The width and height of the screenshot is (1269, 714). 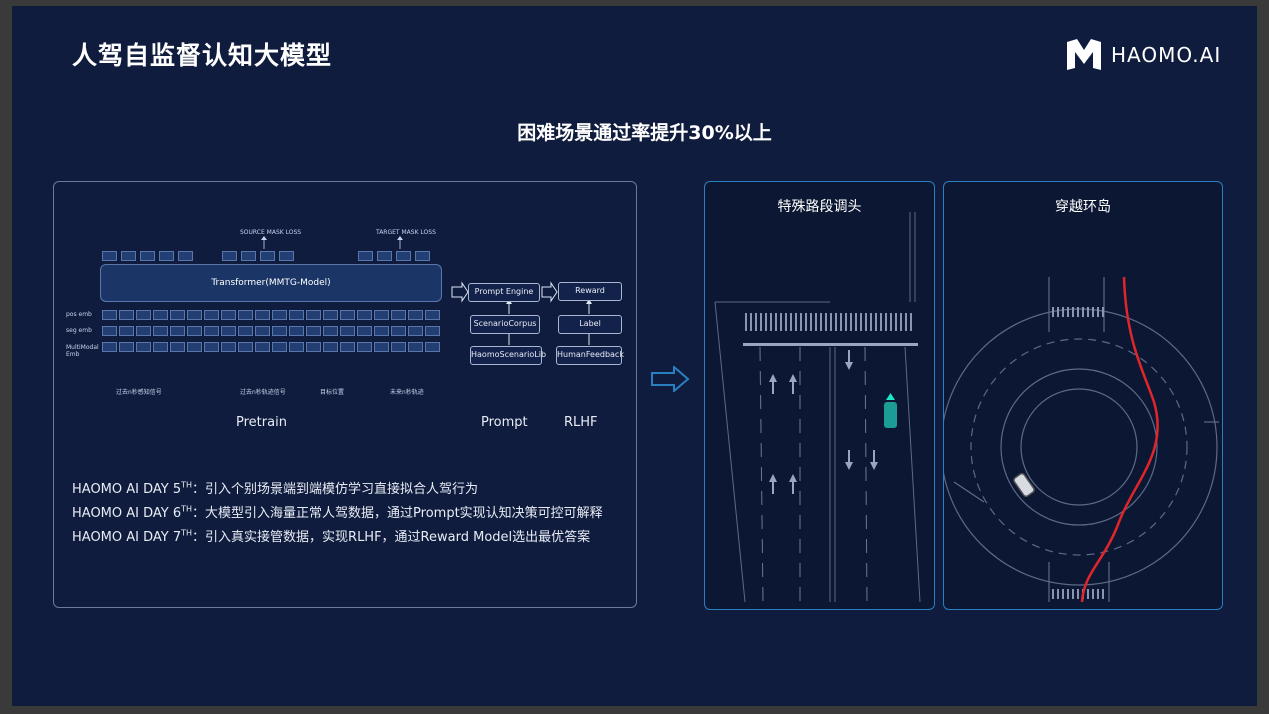 I want to click on note-day5: HAOMO AI DAY 5TH：引入个别场景端到端模仿学习直接拟合人驾行为, so click(x=275, y=488).